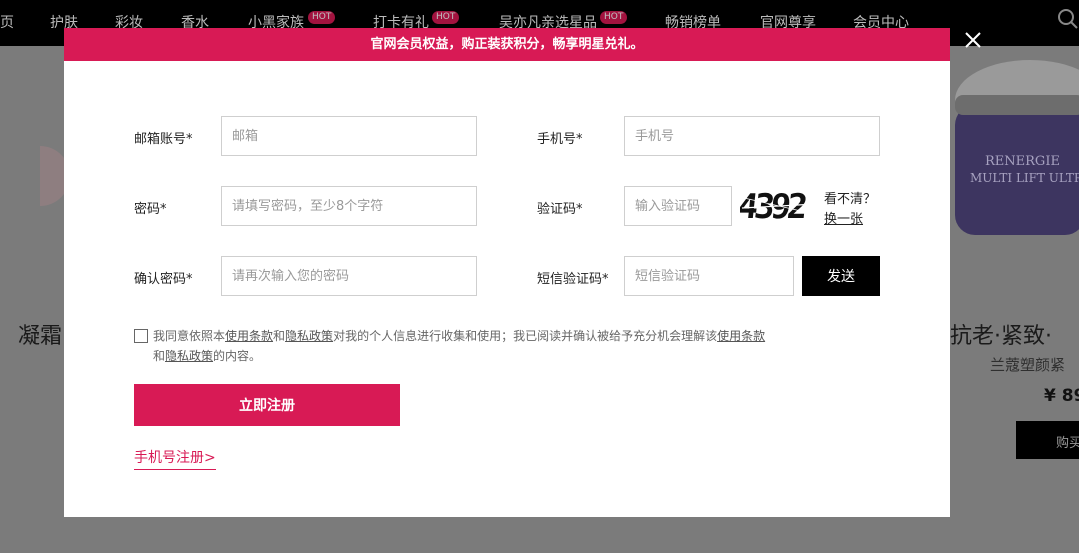  What do you see at coordinates (267, 405) in the screenshot?
I see `register-button: 立即注册` at bounding box center [267, 405].